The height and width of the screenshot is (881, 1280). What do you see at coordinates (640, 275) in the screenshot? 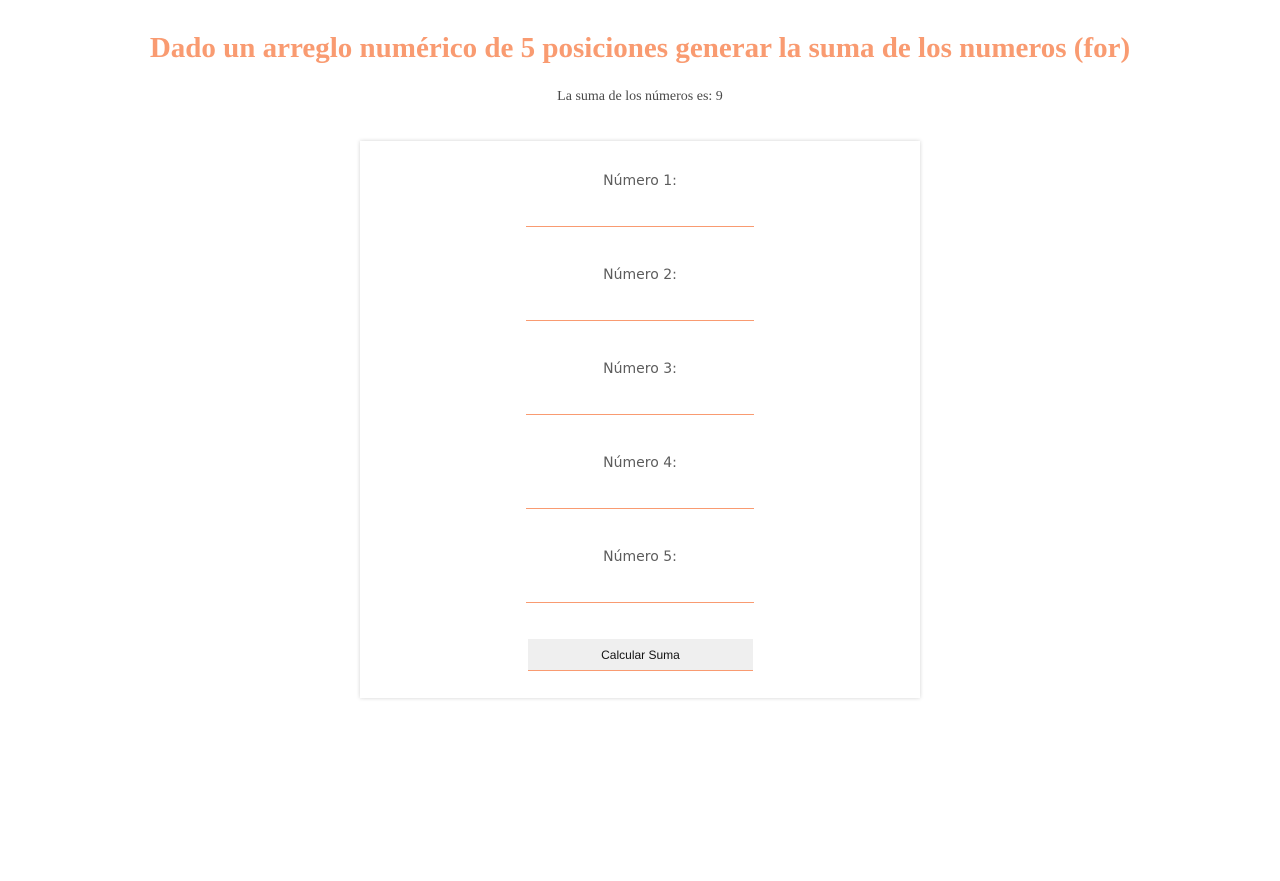
I see `number-2-label: Número 2:` at bounding box center [640, 275].